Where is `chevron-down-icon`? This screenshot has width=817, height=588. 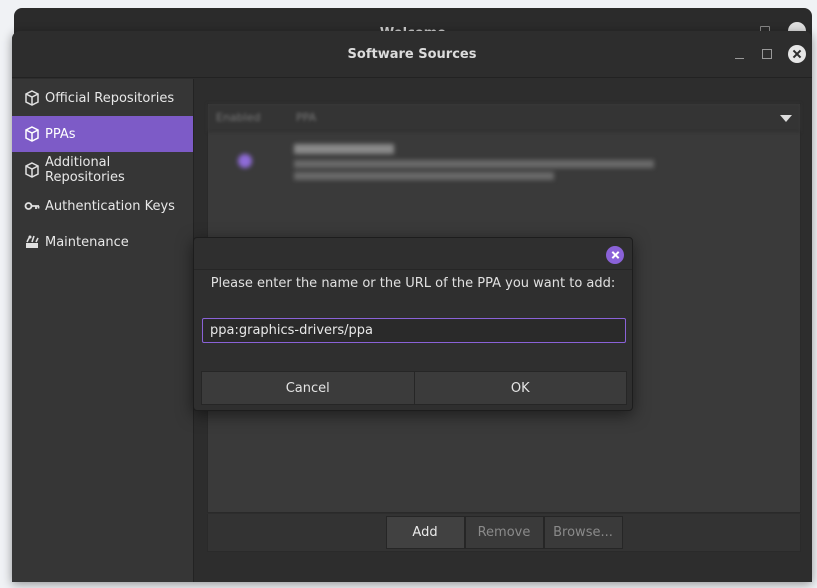 chevron-down-icon is located at coordinates (786, 118).